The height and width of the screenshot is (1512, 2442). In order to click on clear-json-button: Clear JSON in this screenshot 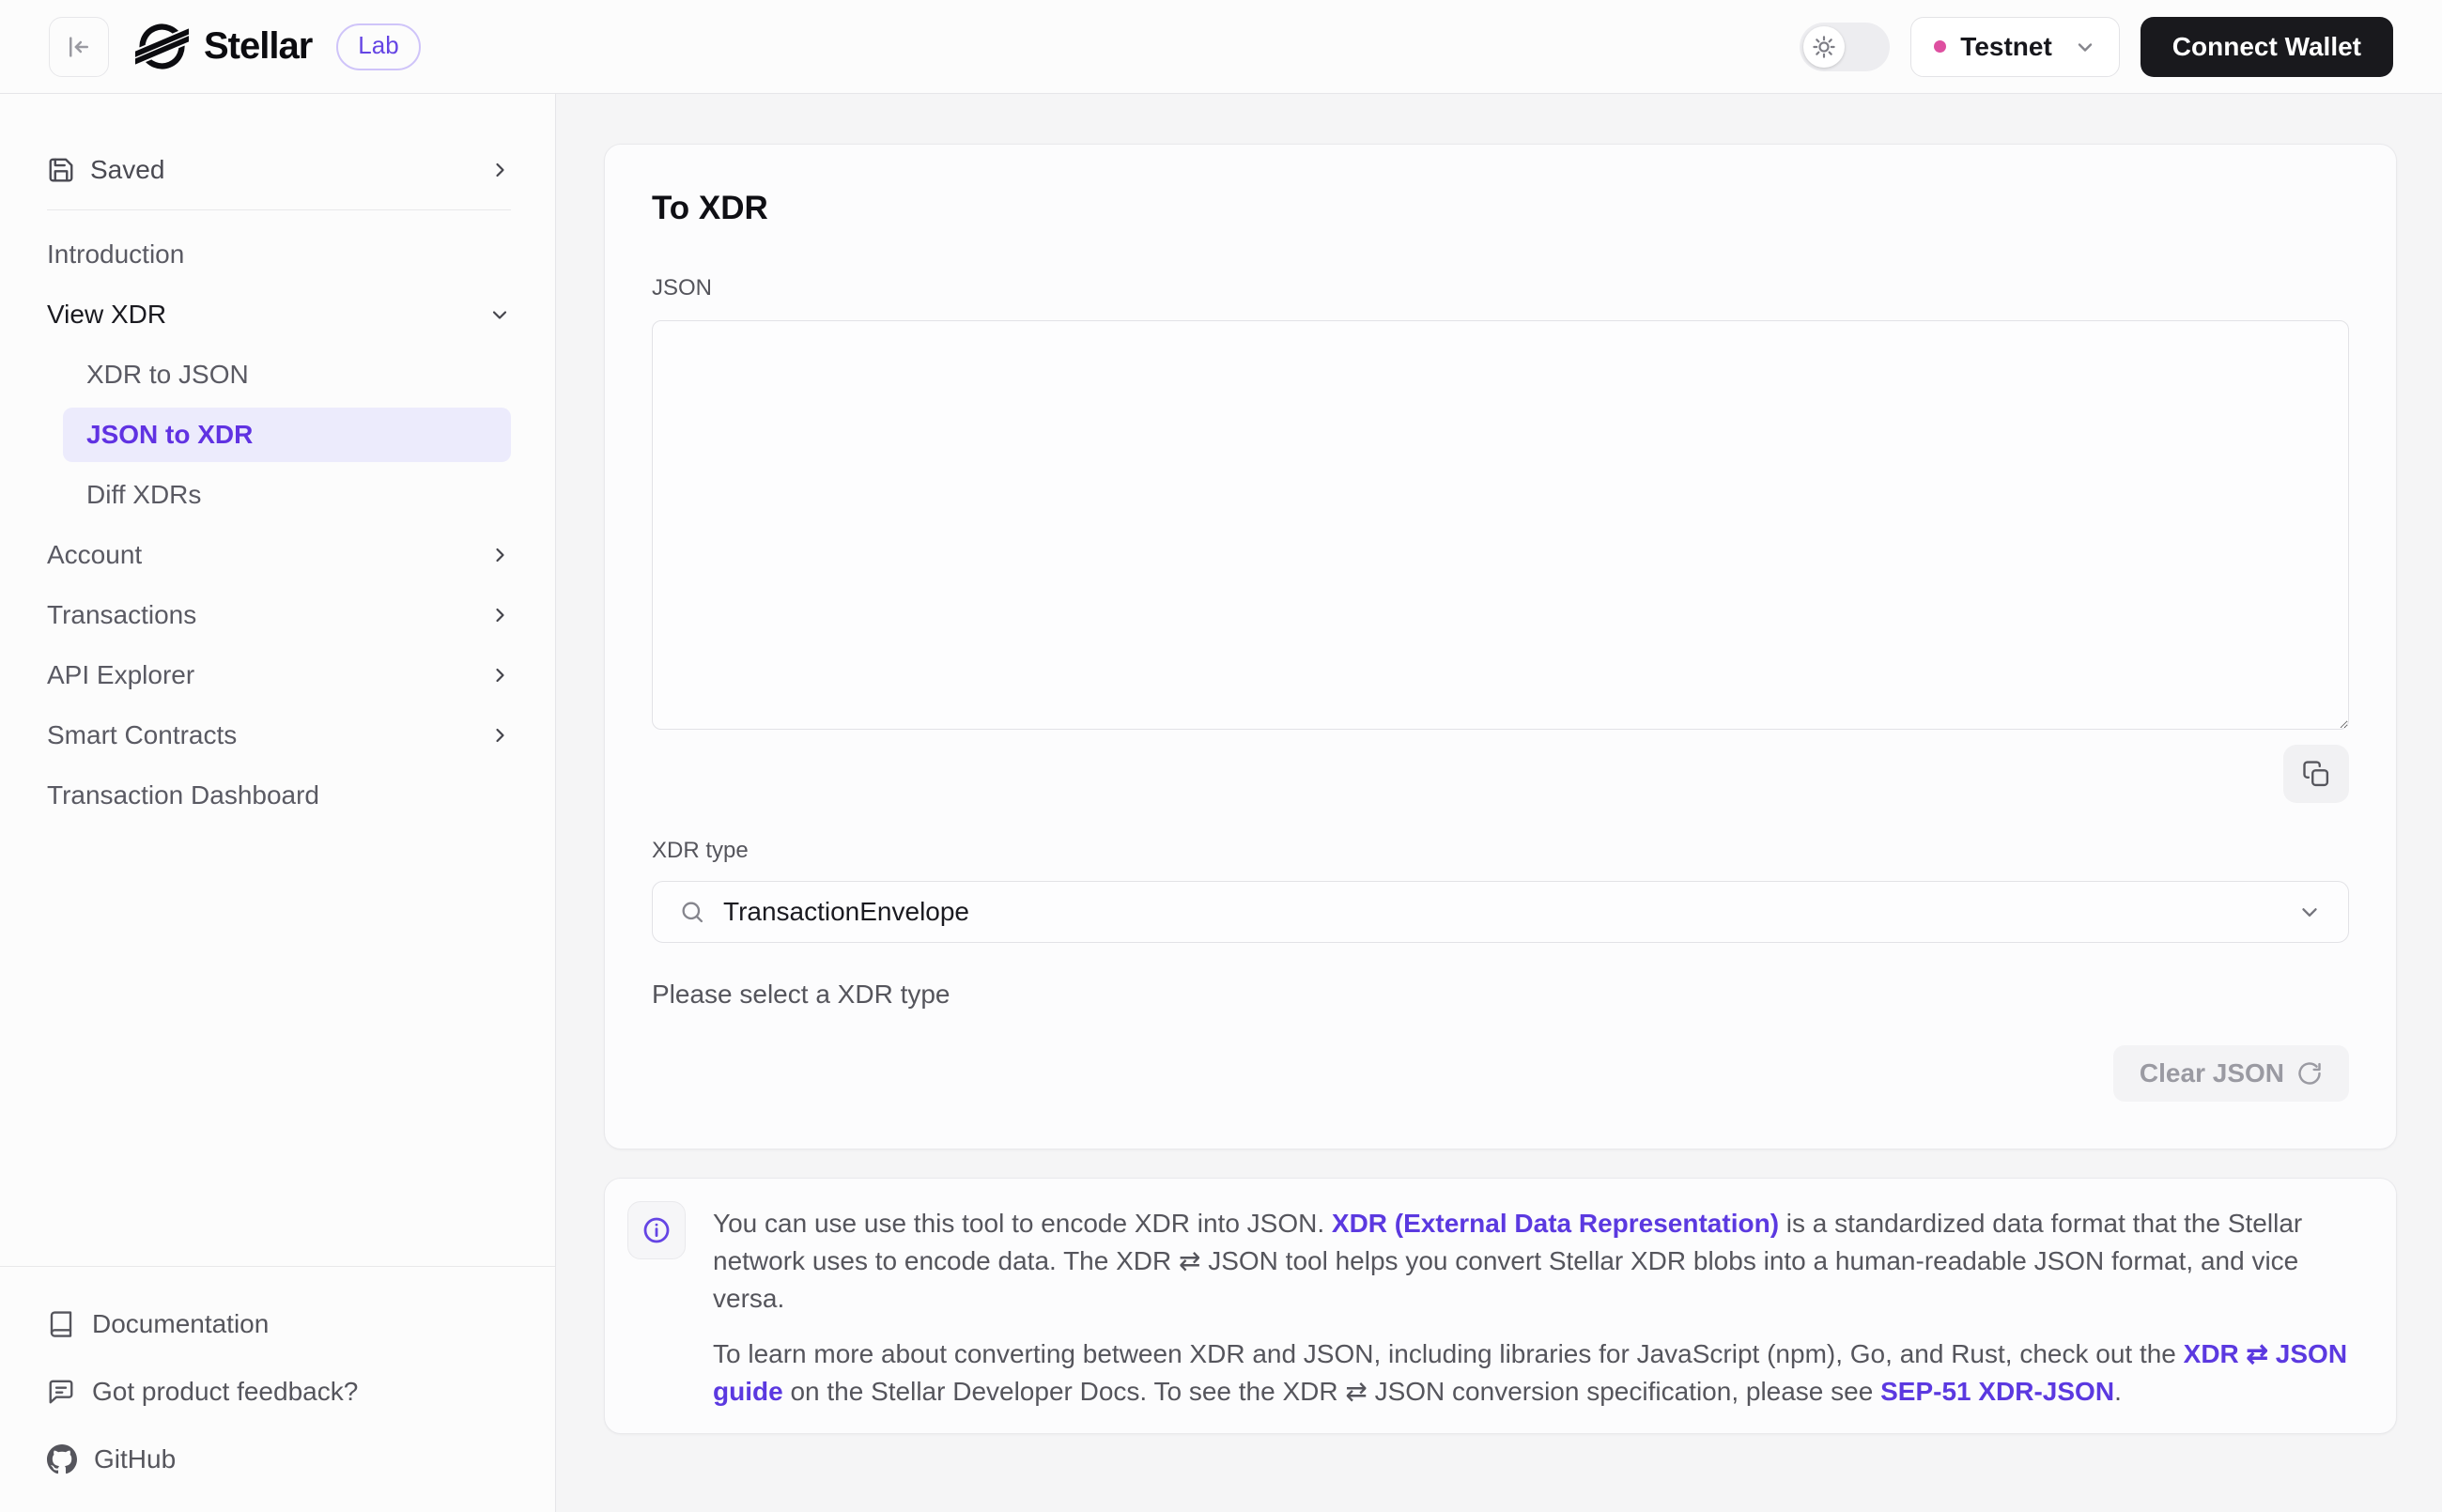, I will do `click(2230, 1073)`.